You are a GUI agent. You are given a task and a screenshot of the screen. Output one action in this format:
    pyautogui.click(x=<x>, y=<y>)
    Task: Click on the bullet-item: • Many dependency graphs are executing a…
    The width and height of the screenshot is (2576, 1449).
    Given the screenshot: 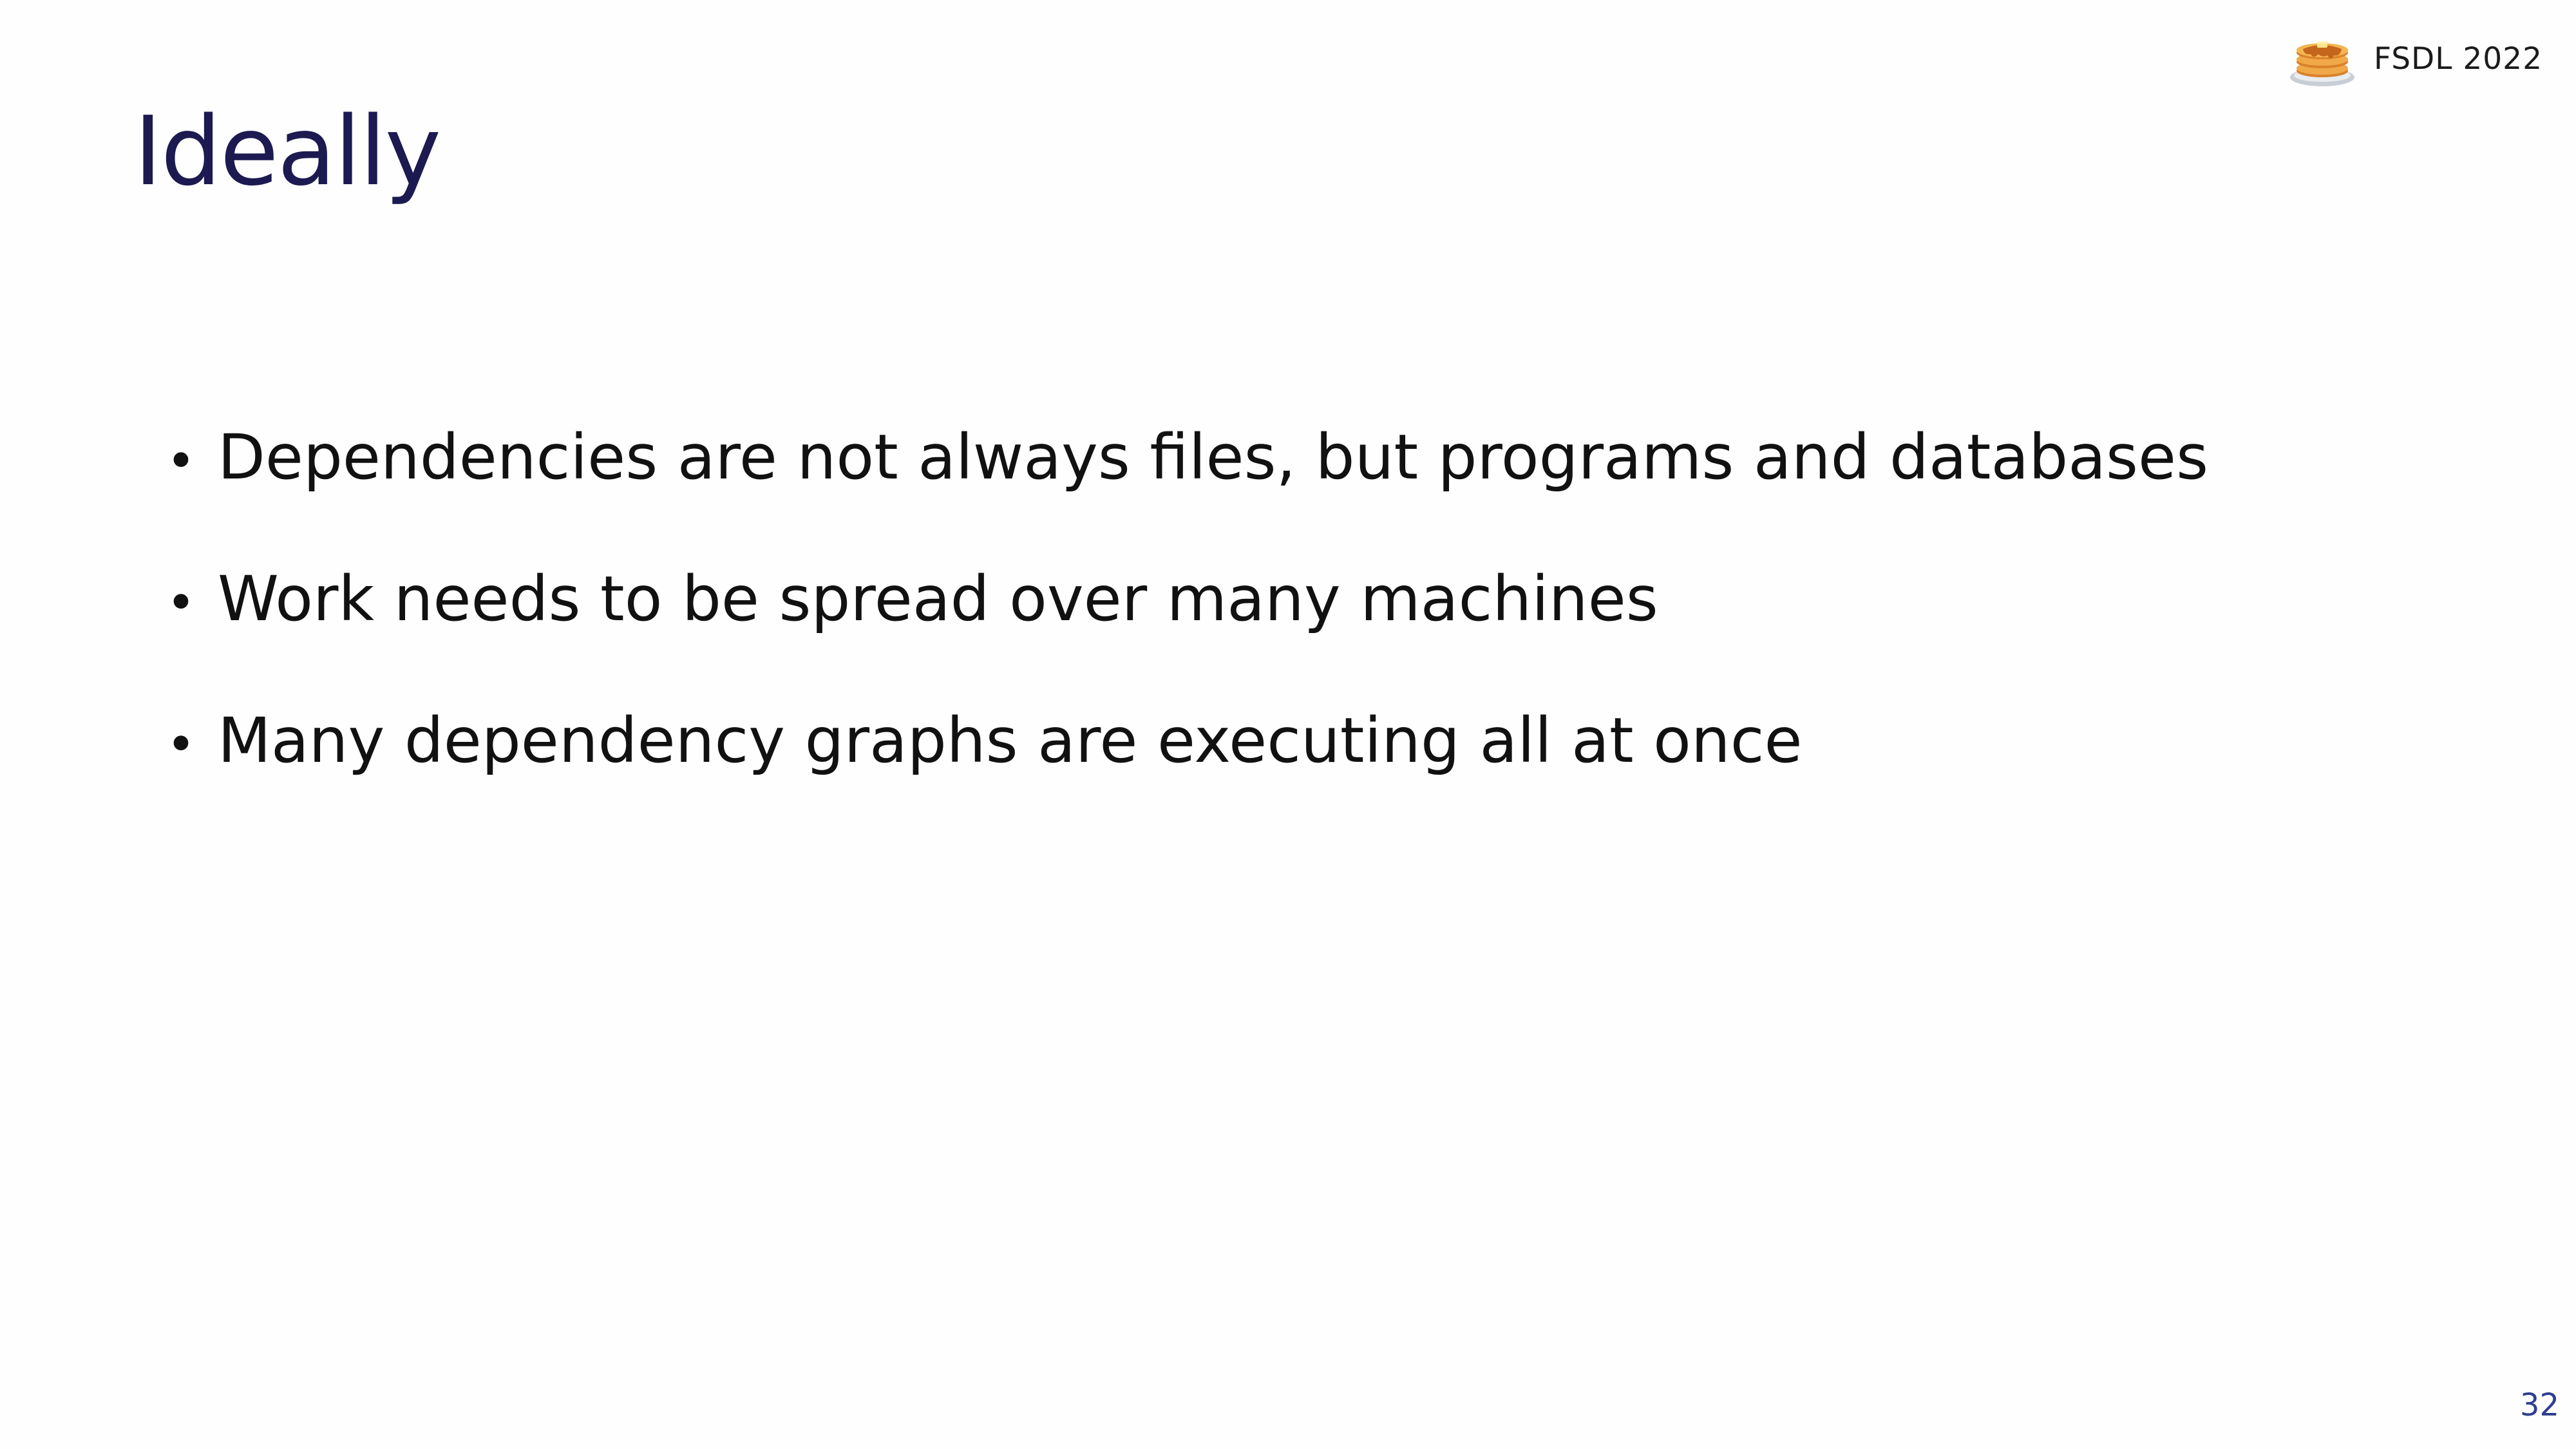 What is the action you would take?
    pyautogui.click(x=1187, y=781)
    